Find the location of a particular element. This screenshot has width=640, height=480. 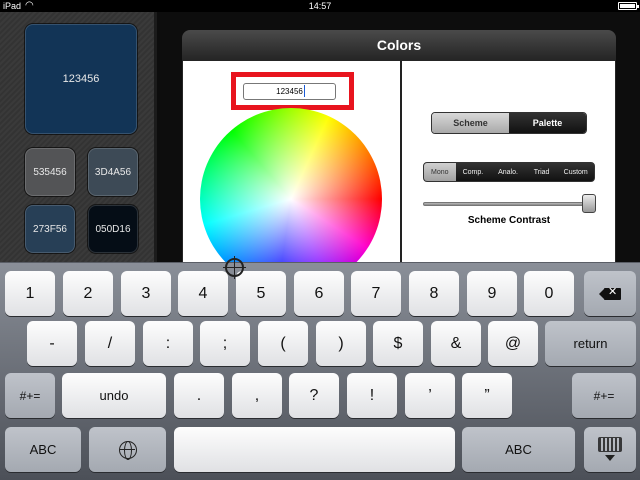

text-caret is located at coordinates (304, 91).